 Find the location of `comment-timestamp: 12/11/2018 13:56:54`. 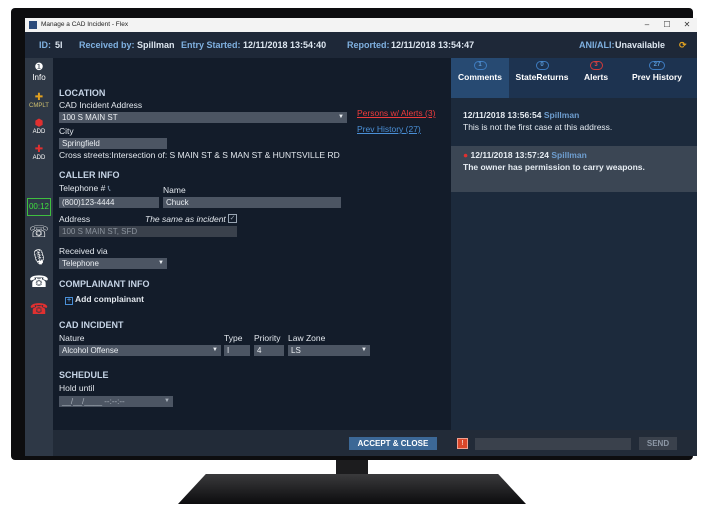

comment-timestamp: 12/11/2018 13:56:54 is located at coordinates (502, 115).